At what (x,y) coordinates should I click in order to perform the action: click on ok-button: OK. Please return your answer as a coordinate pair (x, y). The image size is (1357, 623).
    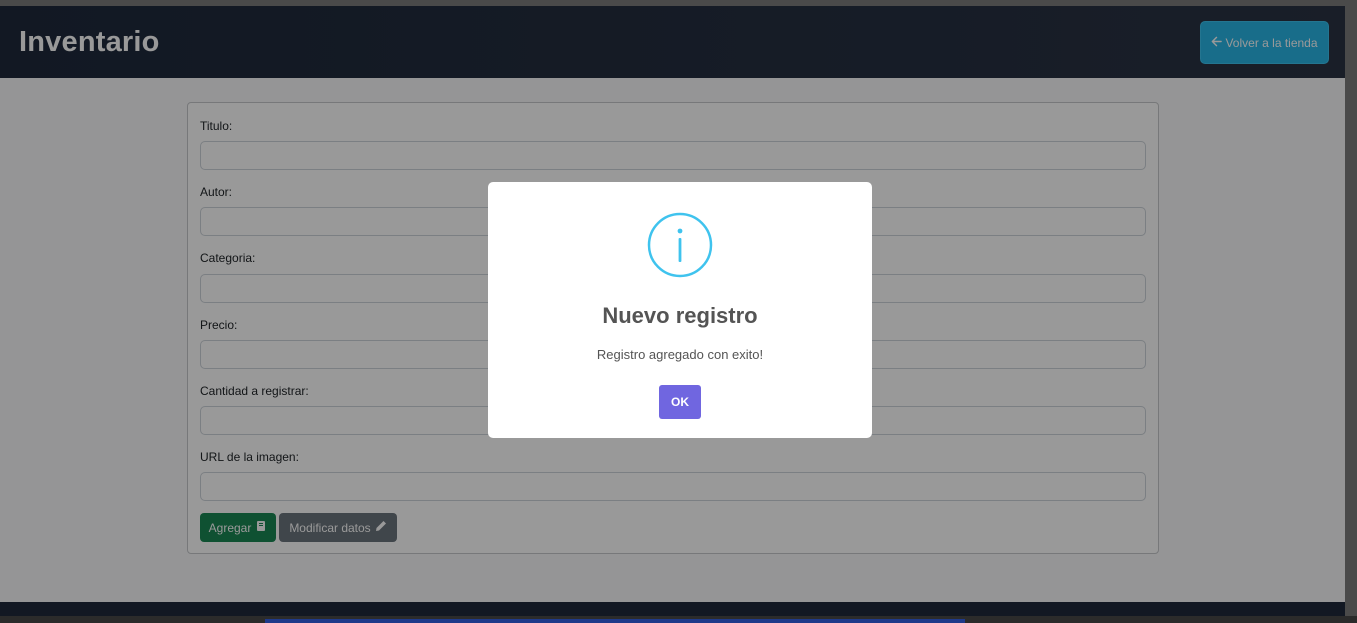
    Looking at the image, I should click on (680, 402).